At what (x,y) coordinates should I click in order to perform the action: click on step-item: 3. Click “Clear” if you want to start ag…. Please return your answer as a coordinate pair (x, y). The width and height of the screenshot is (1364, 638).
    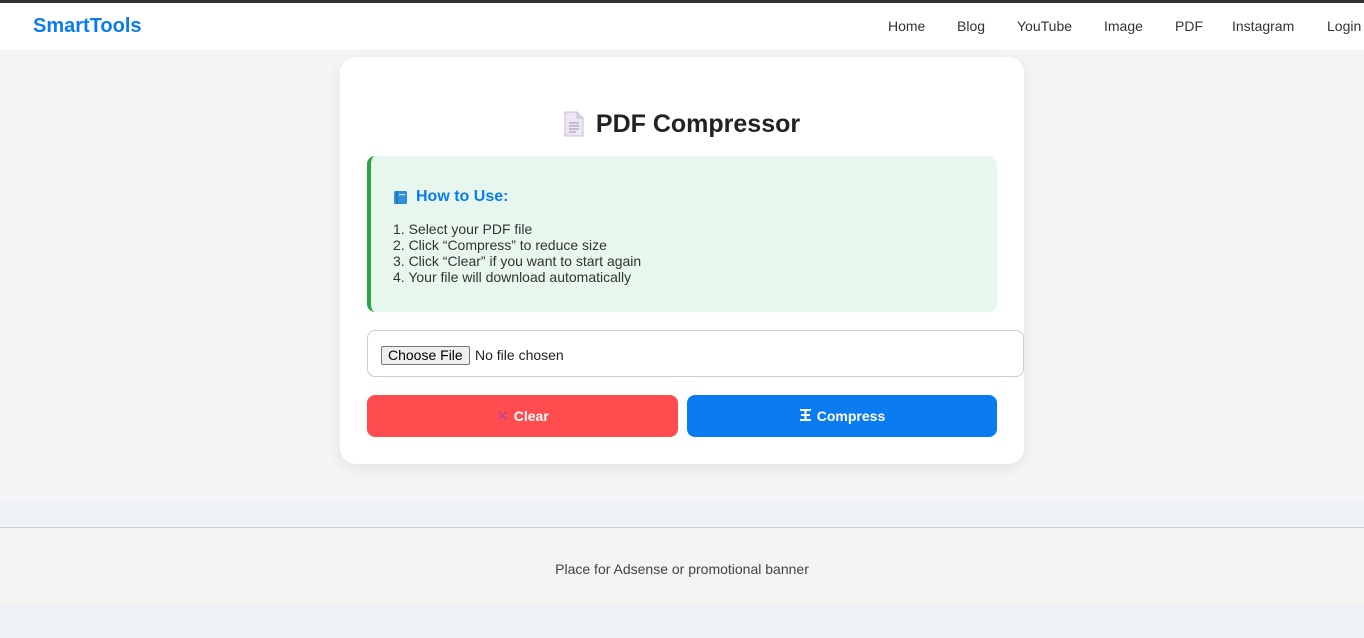
    Looking at the image, I should click on (517, 261).